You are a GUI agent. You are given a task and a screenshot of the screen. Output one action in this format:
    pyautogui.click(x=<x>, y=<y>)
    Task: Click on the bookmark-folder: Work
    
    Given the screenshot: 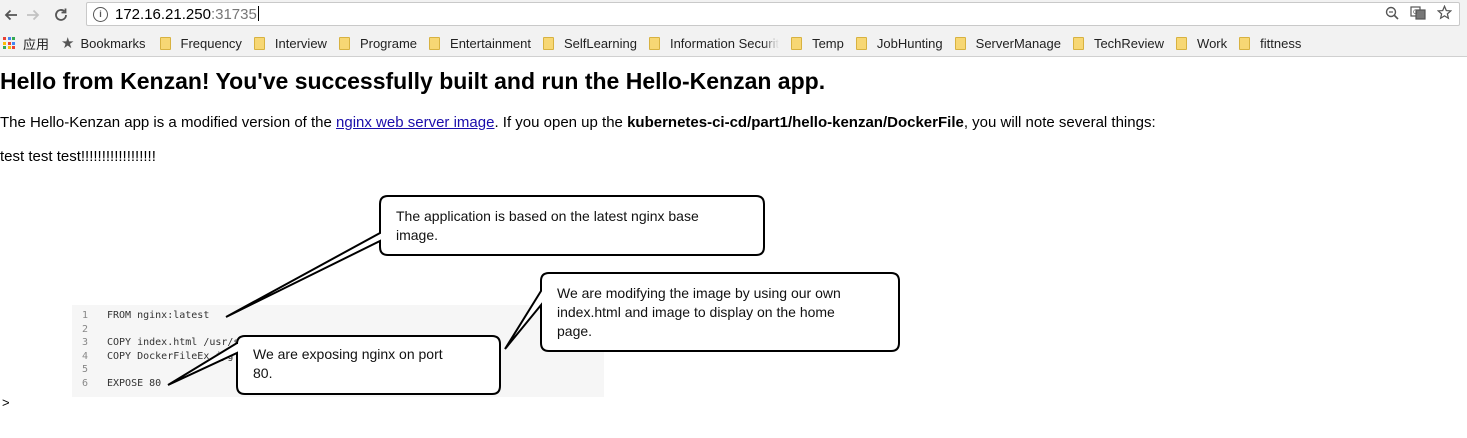 What is the action you would take?
    pyautogui.click(x=1201, y=43)
    